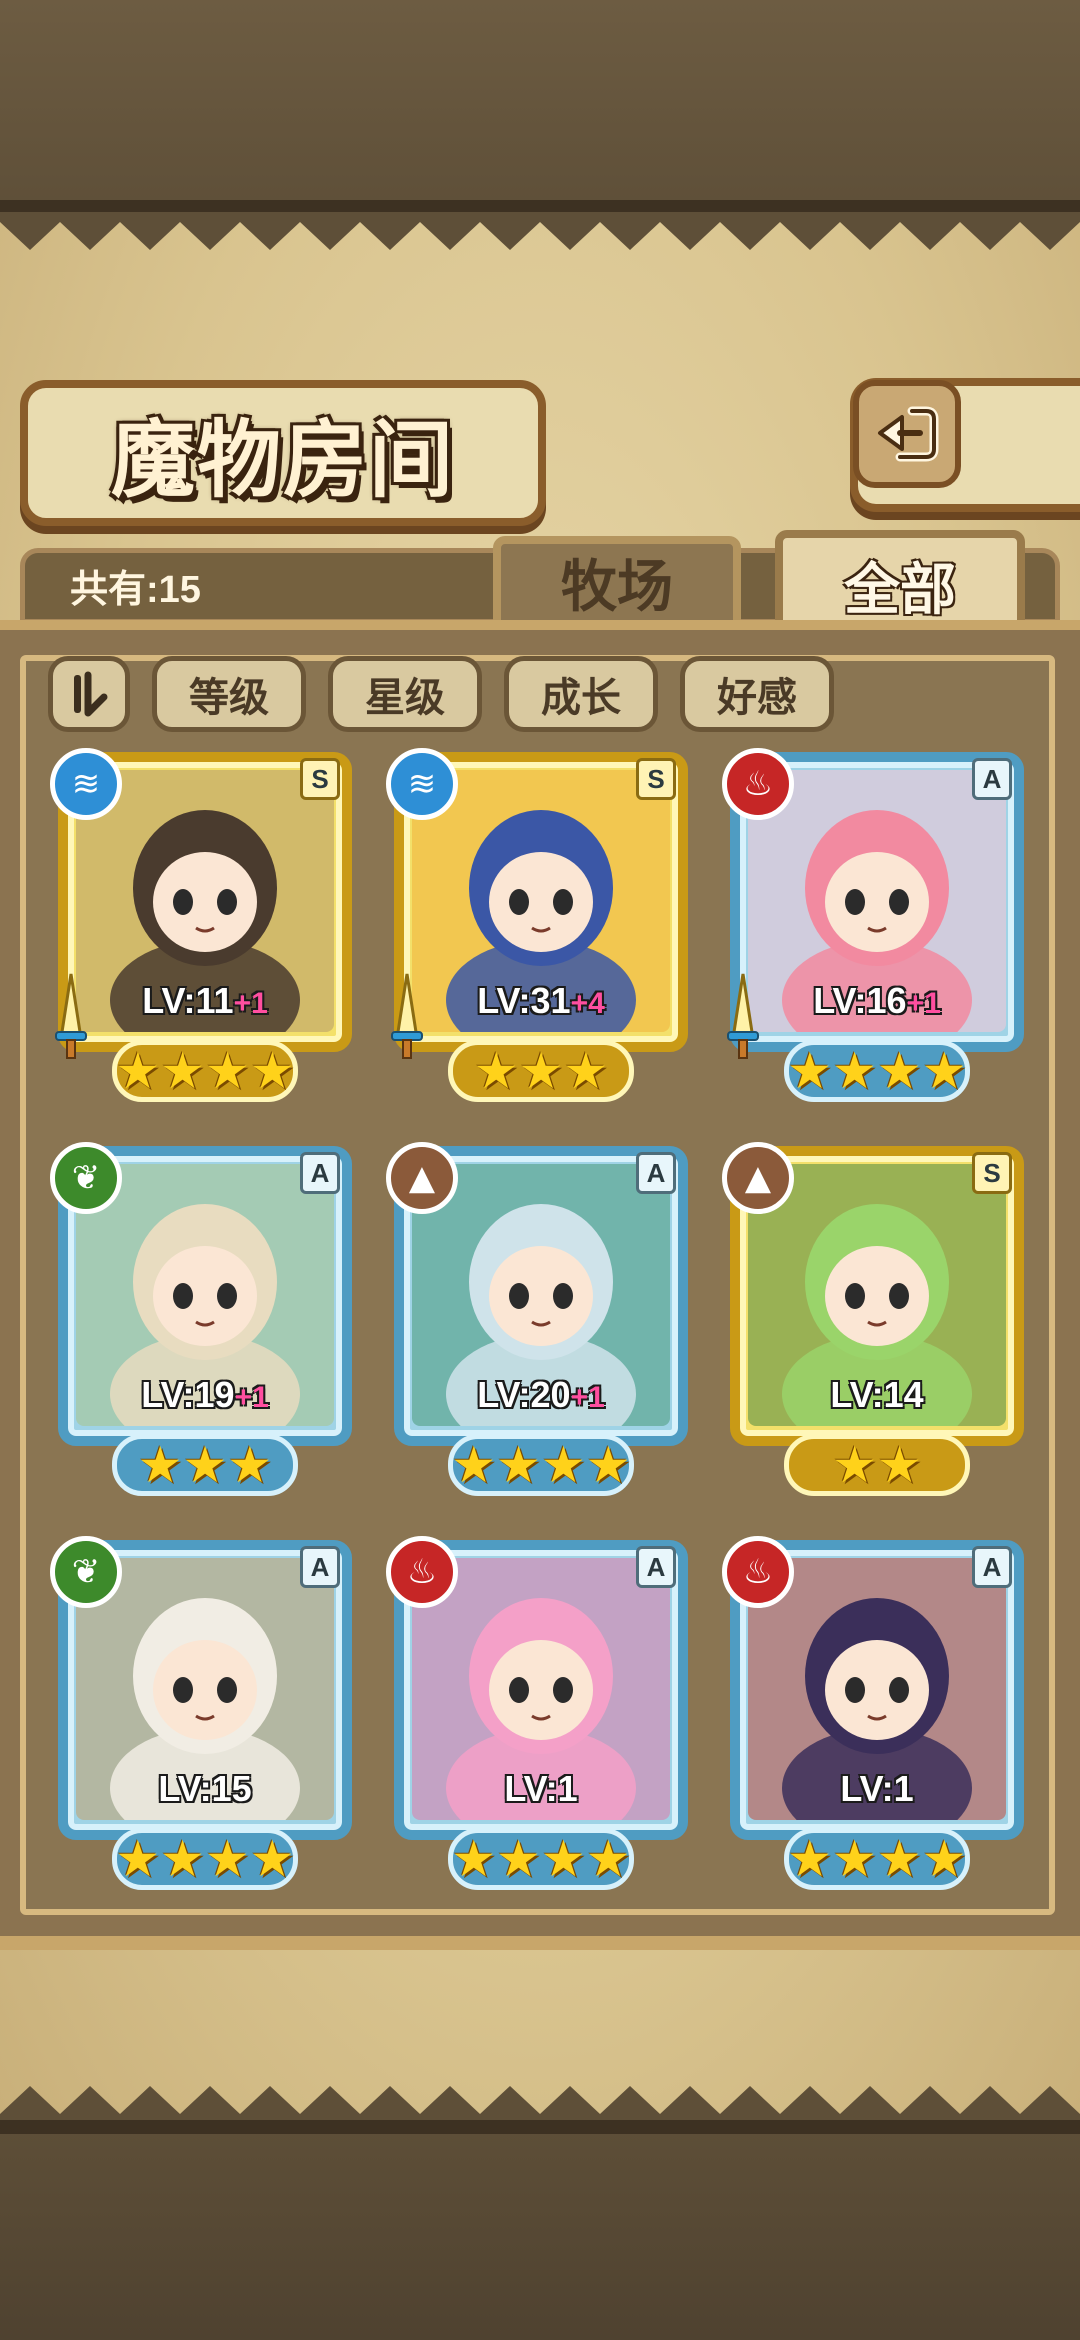 The image size is (1080, 2340). What do you see at coordinates (757, 694) in the screenshot?
I see `filter-affection-button: 好感` at bounding box center [757, 694].